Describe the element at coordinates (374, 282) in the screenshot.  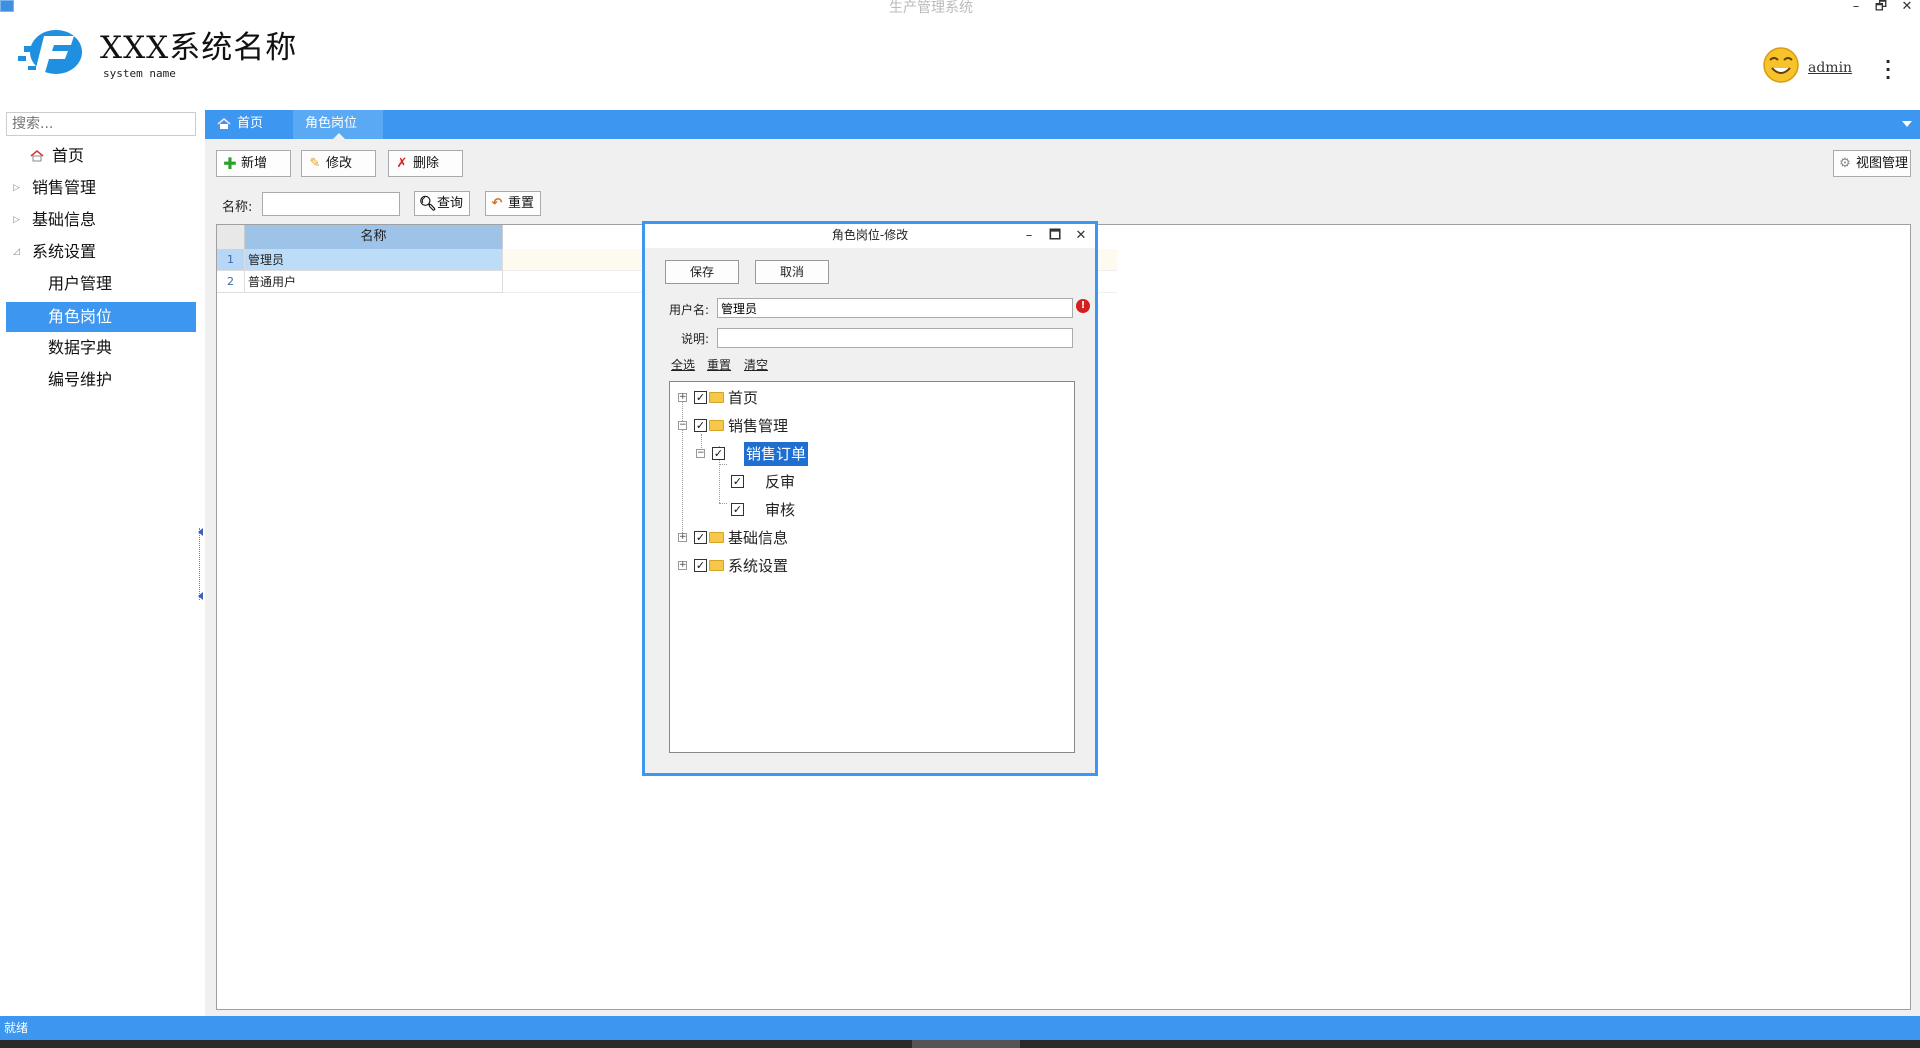
I see `row-cell-name: 普通用户` at that location.